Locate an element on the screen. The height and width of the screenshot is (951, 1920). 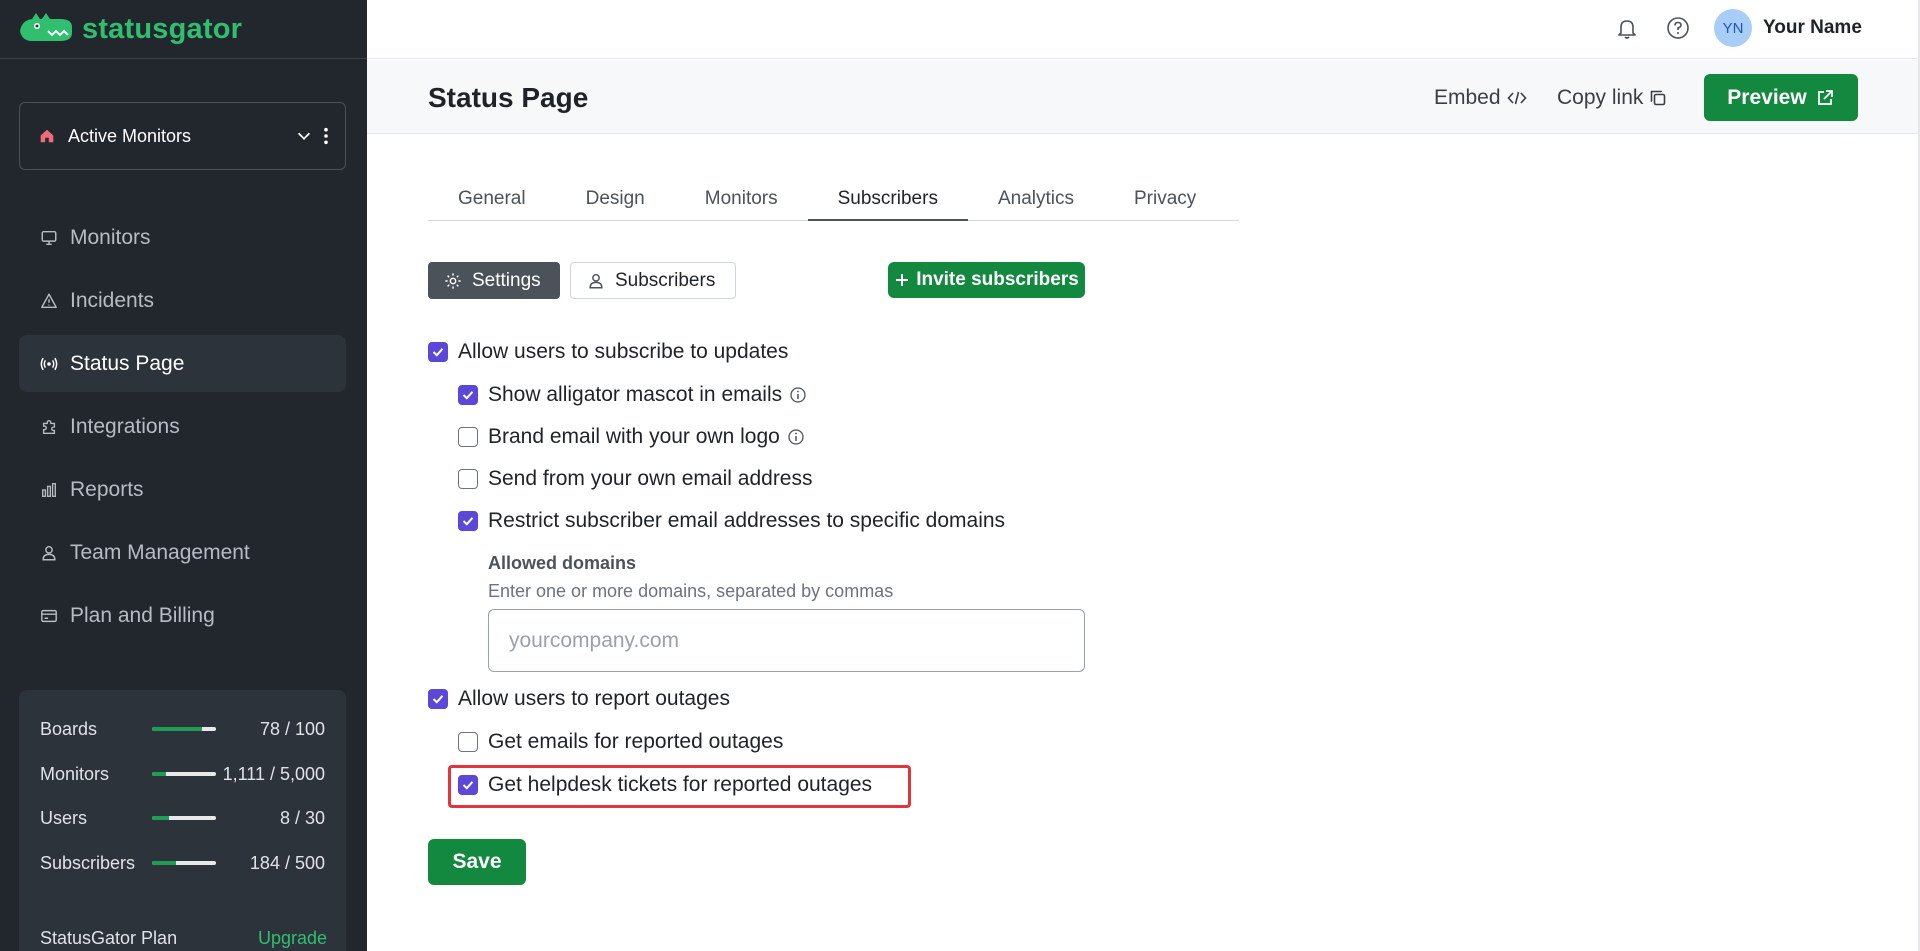
sidebar-item-label: Status Page is located at coordinates (127, 363).